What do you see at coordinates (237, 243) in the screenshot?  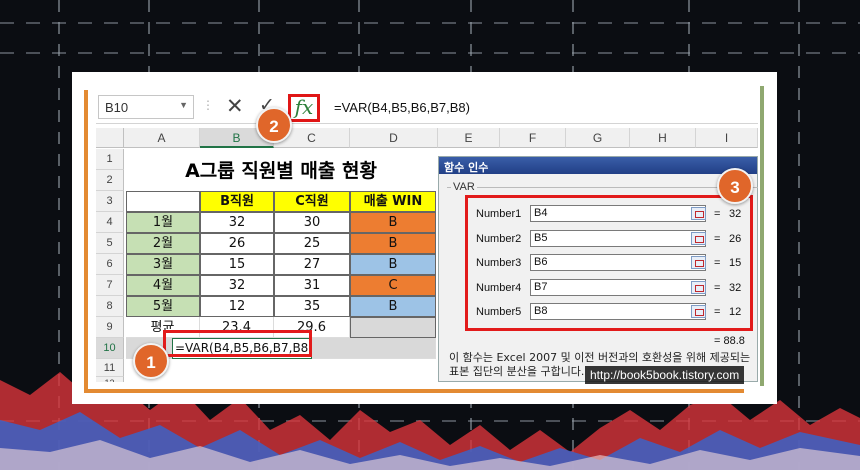 I see `cell-b-value: 26` at bounding box center [237, 243].